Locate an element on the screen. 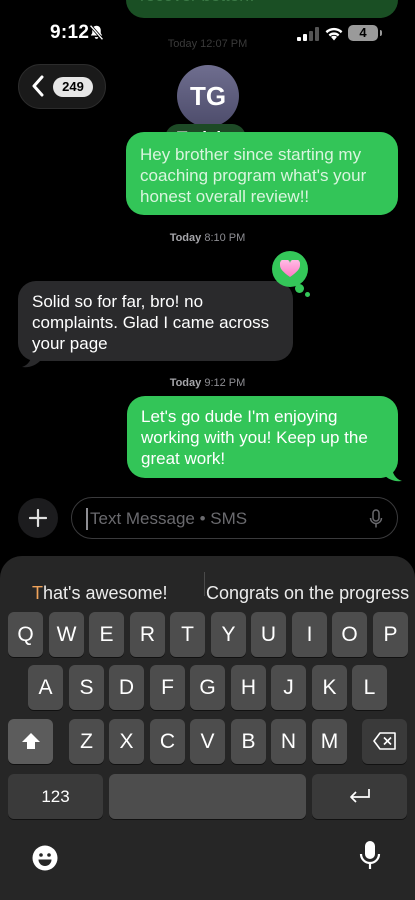  key-u: U is located at coordinates (268, 634).